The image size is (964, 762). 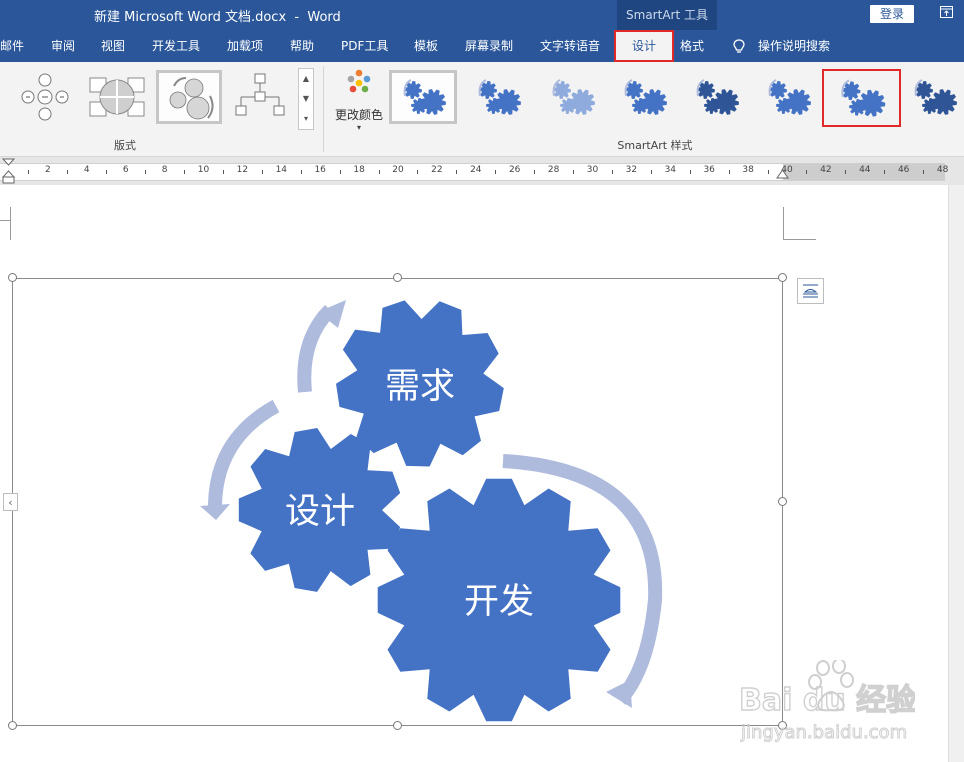 I want to click on layout-gallery-scroll: ▲ ▼ ▾, so click(x=306, y=99).